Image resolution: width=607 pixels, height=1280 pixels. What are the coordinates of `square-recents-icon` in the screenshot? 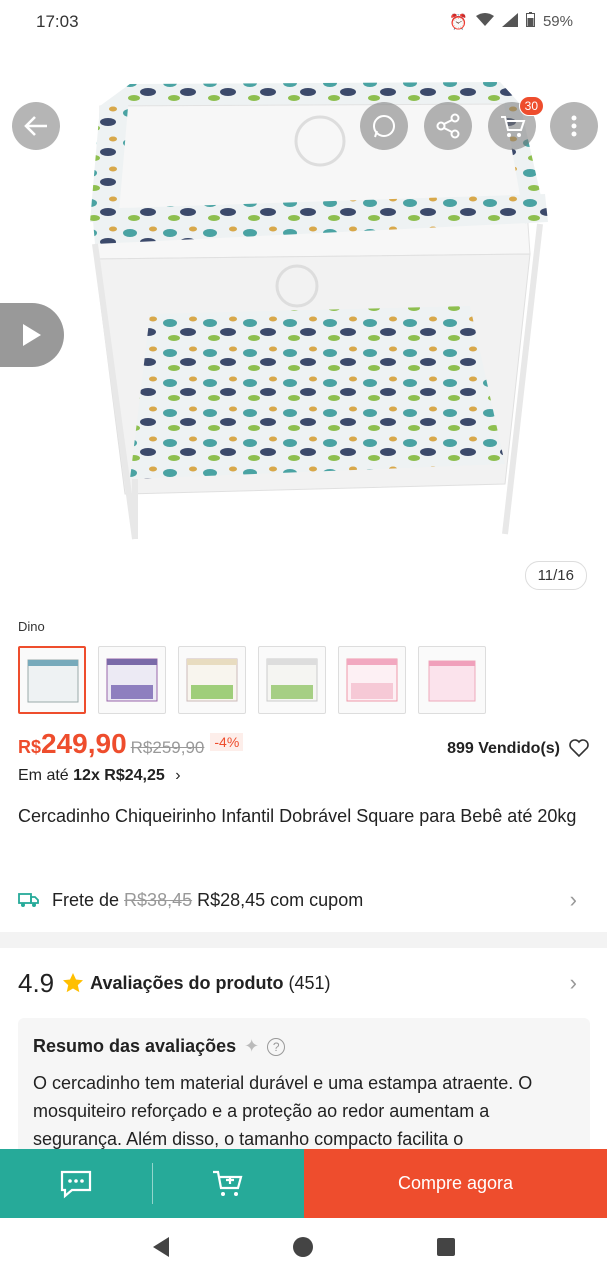 It's located at (446, 1246).